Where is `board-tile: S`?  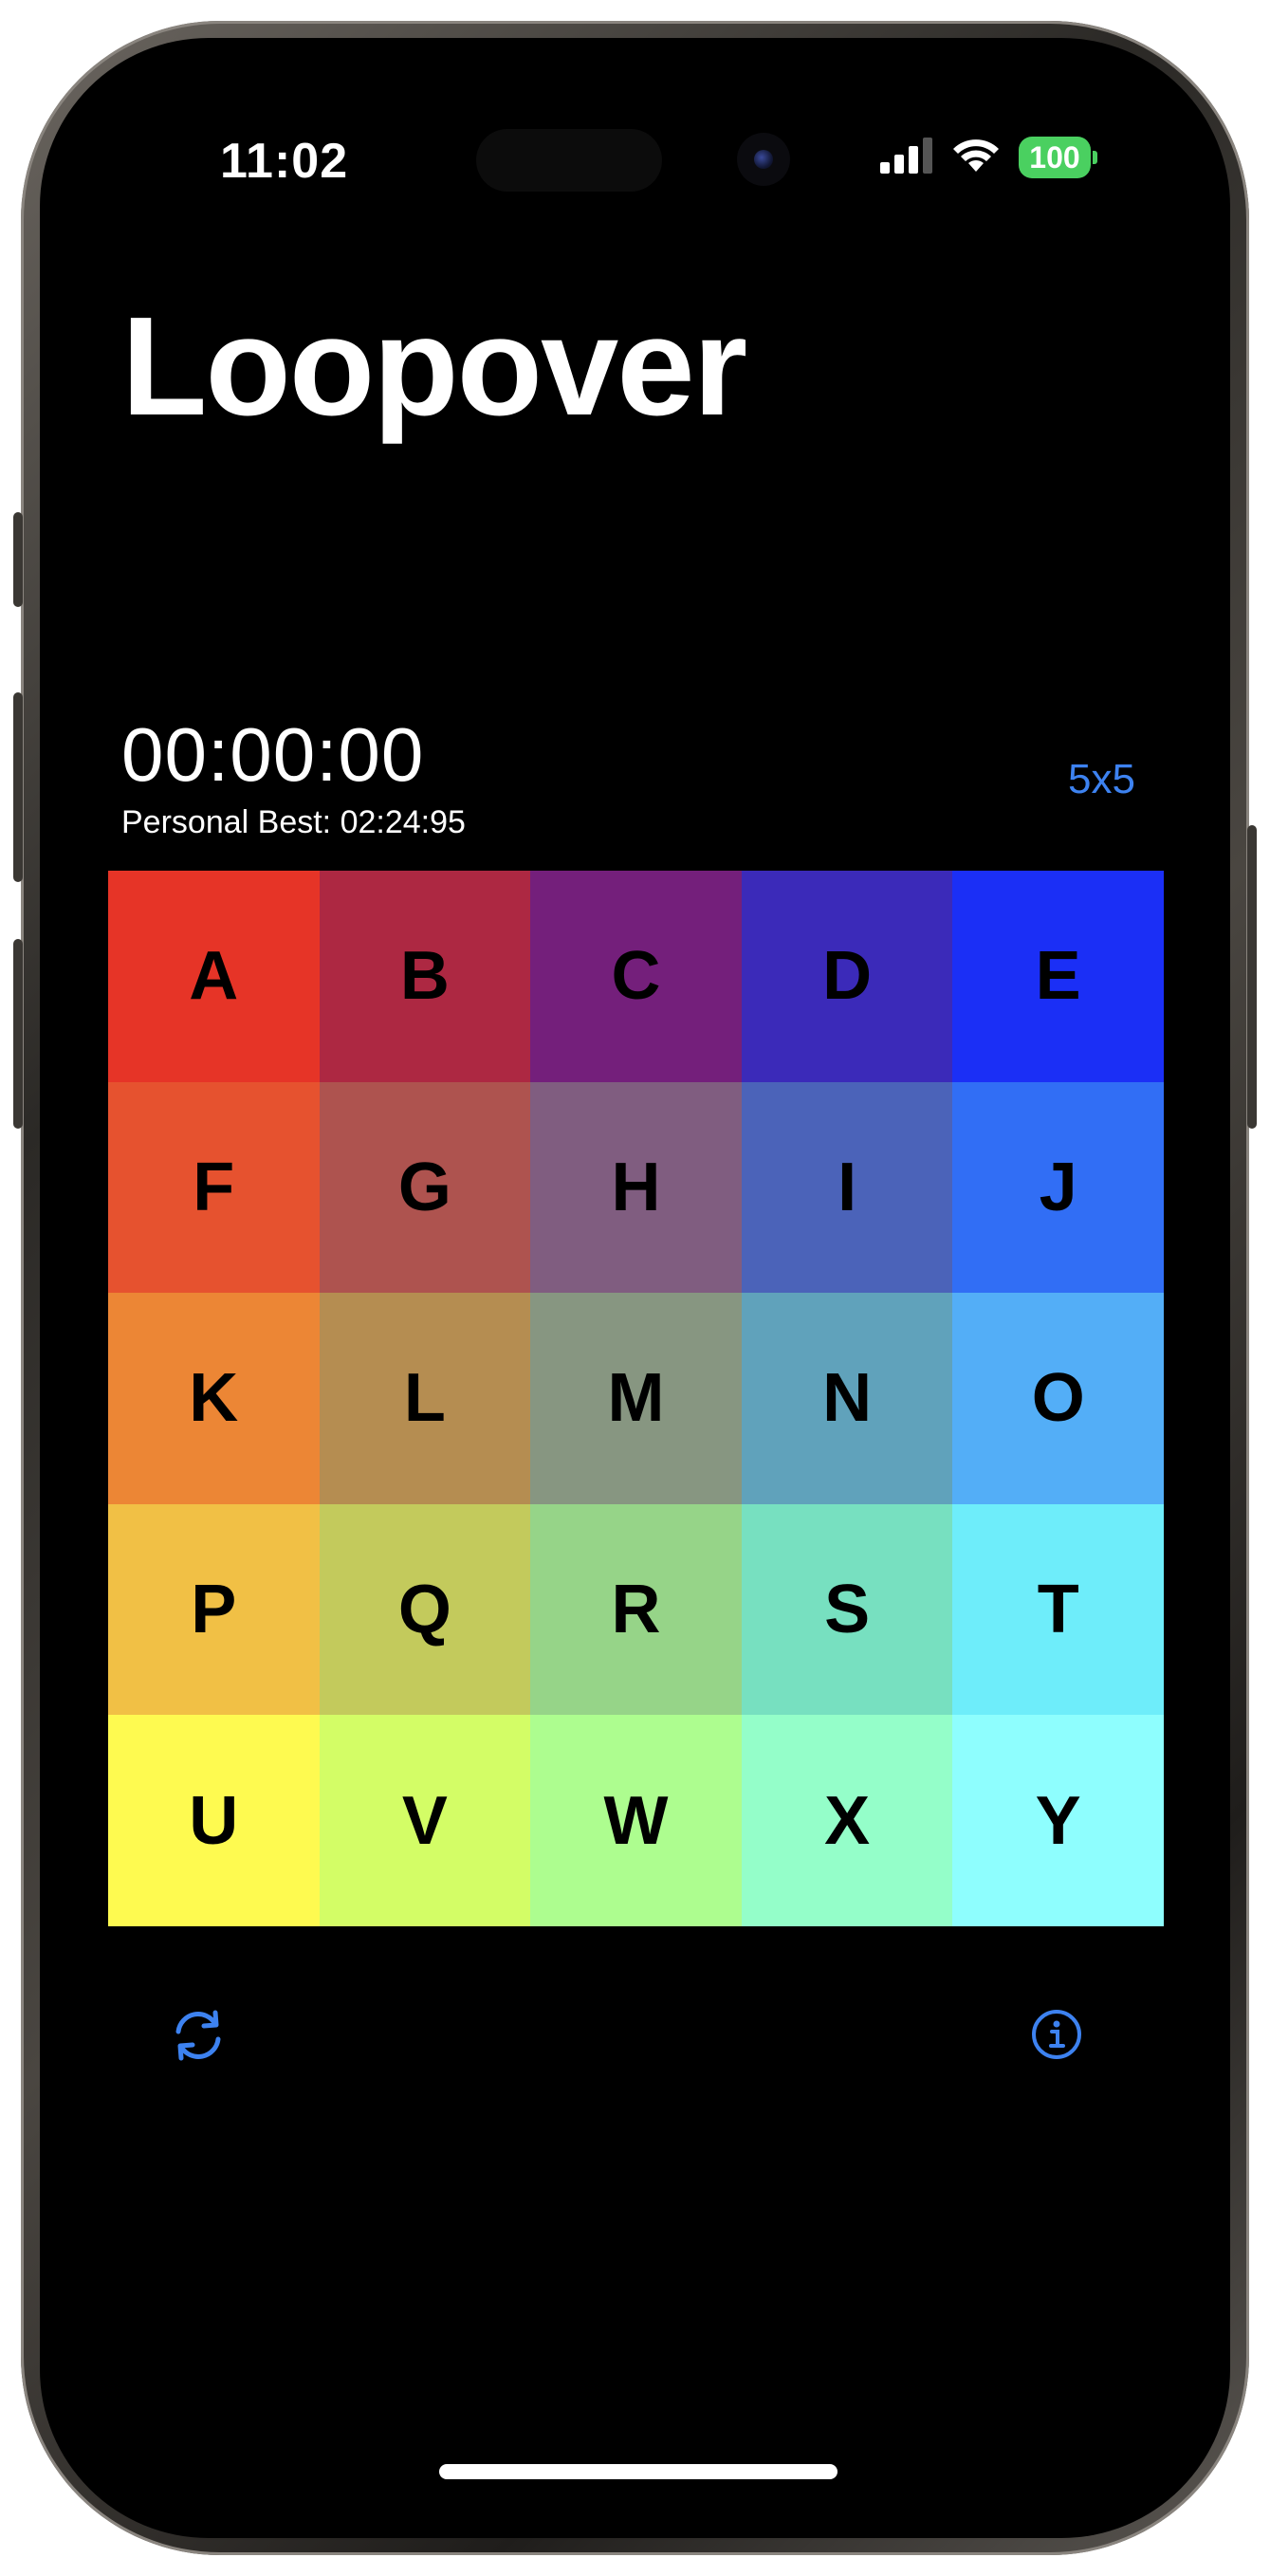 board-tile: S is located at coordinates (847, 1609).